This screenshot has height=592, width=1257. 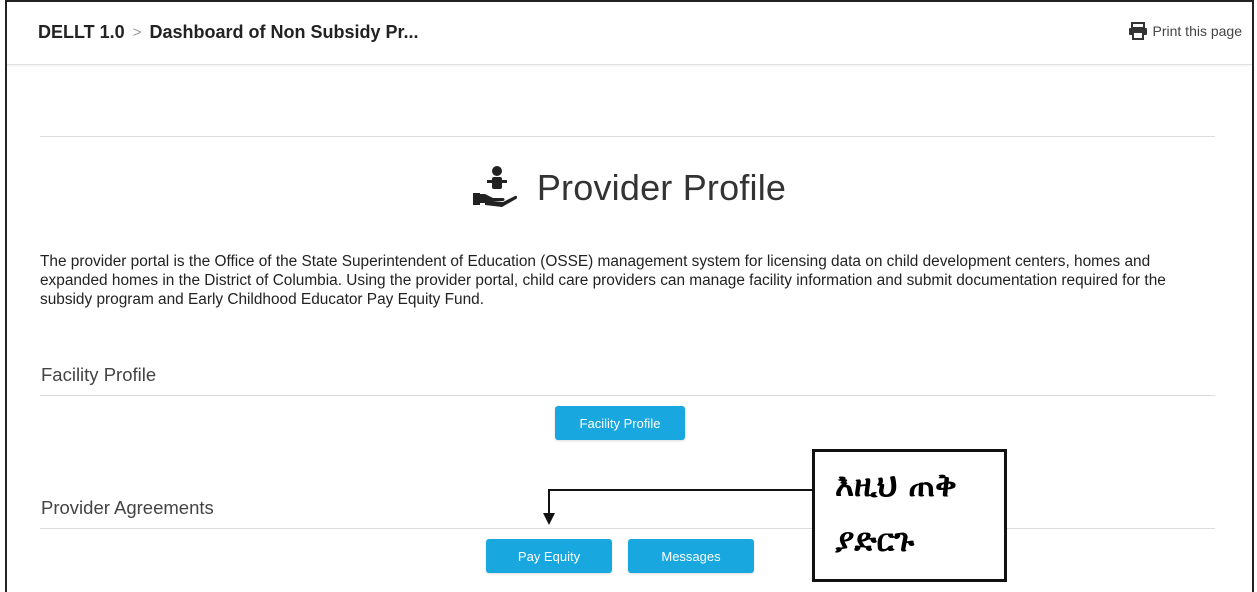 What do you see at coordinates (909, 515) in the screenshot?
I see `instruction-callout: እዚህ ጠቅ ያድርጉ` at bounding box center [909, 515].